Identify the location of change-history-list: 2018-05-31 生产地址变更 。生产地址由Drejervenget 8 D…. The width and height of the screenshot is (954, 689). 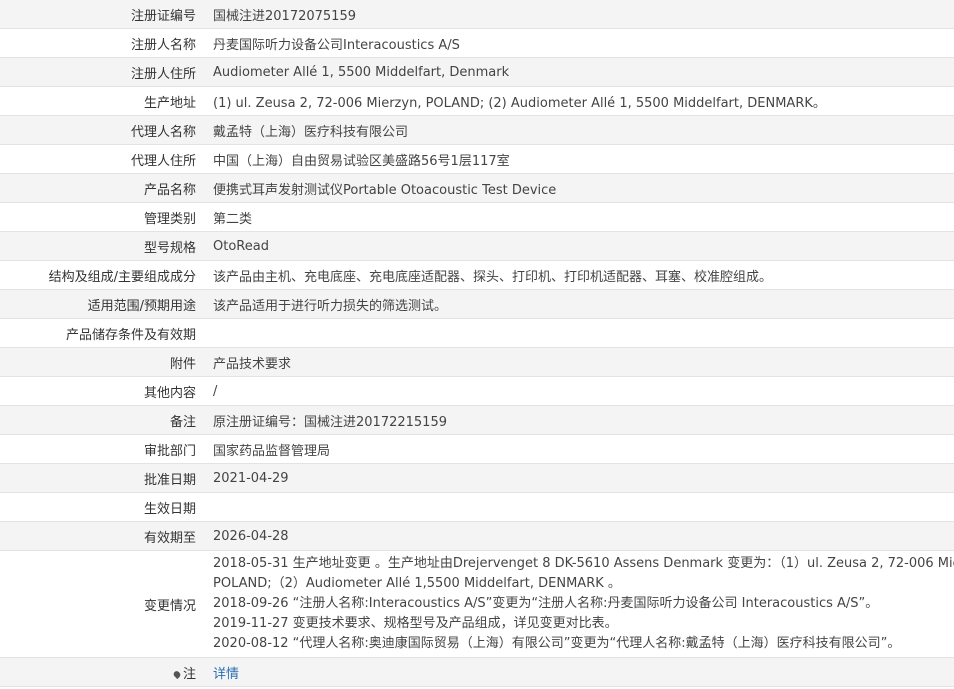
(579, 604).